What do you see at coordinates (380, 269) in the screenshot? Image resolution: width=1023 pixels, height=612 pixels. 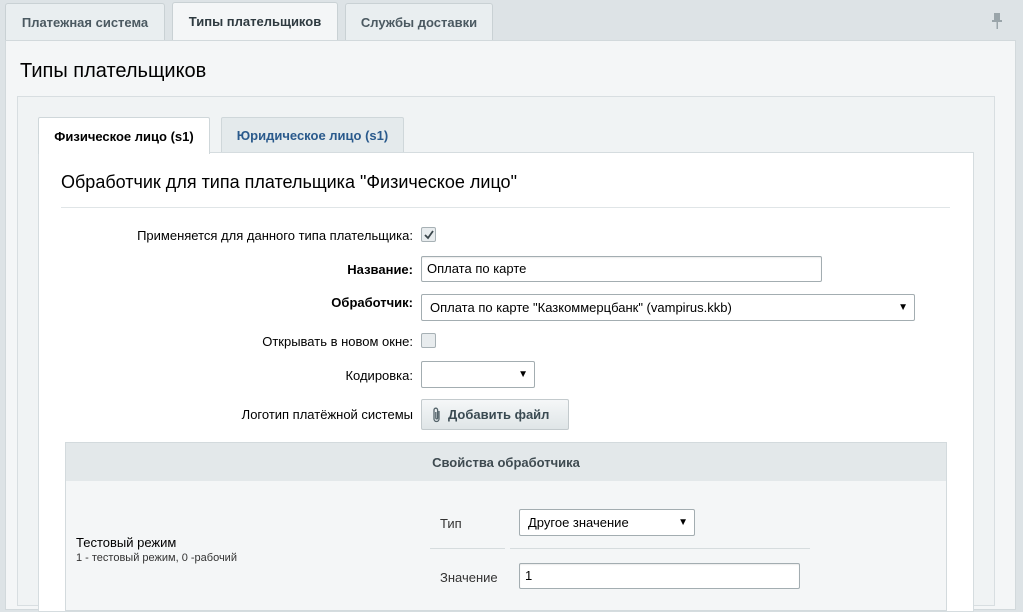 I see `name-label: Название:` at bounding box center [380, 269].